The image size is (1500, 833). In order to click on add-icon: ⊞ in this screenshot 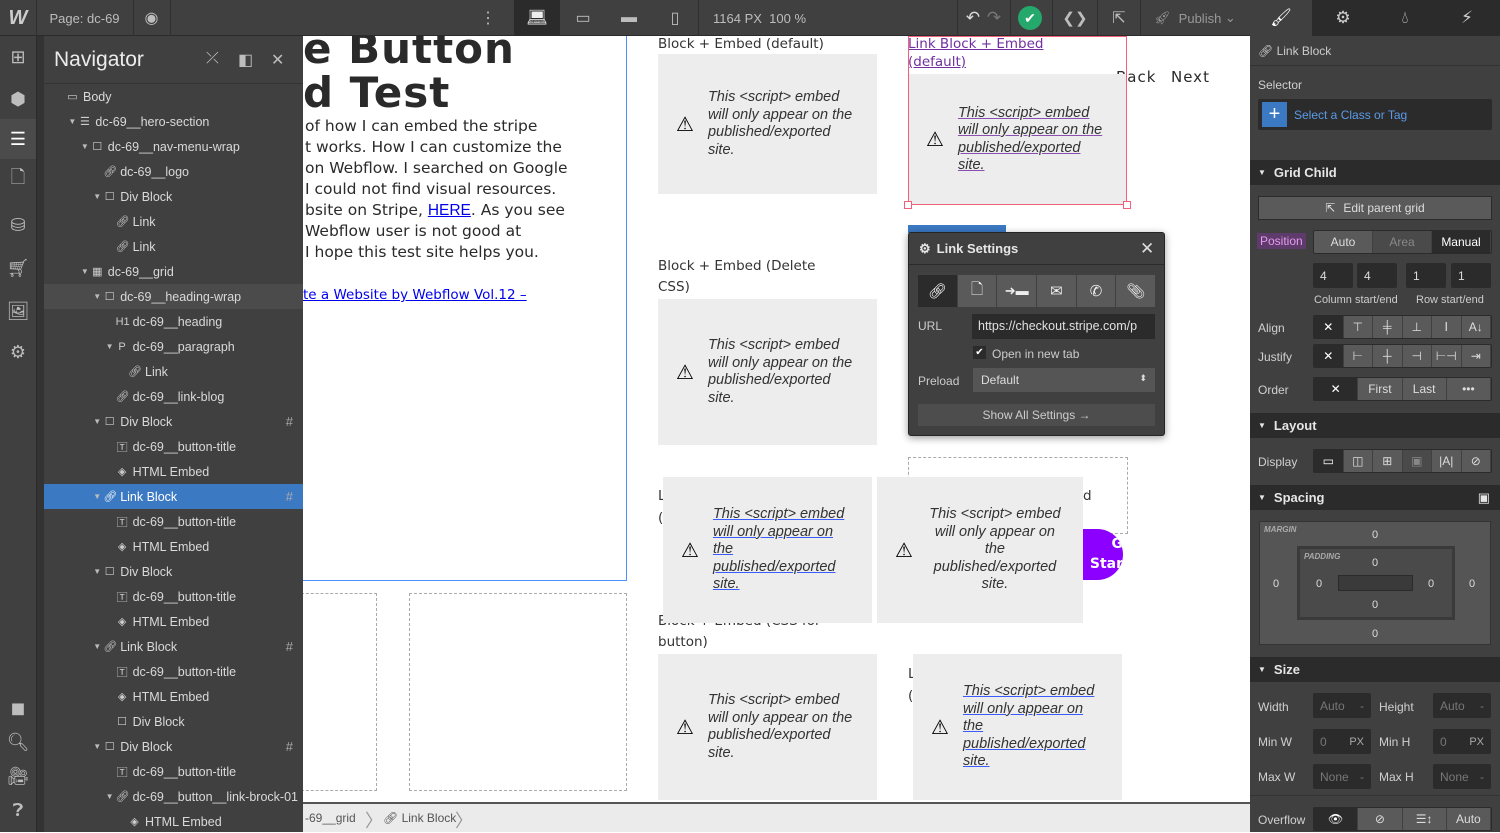, I will do `click(18, 57)`.